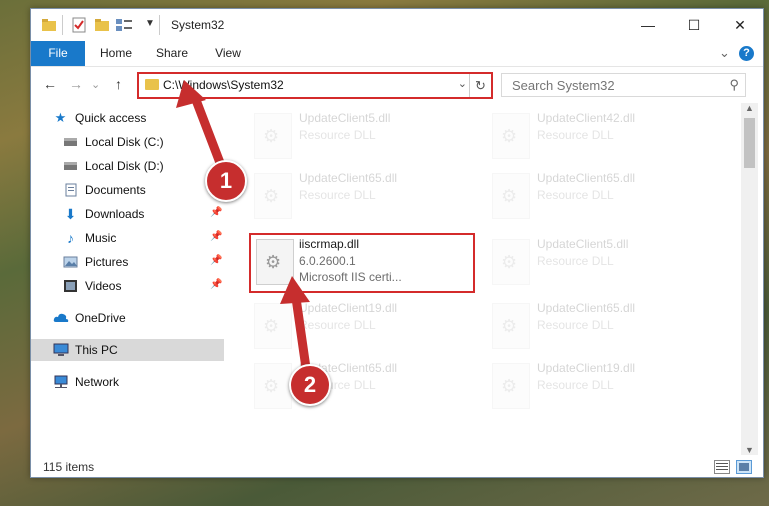 This screenshot has width=769, height=506. I want to click on annotation-overlay, so click(243, 226).